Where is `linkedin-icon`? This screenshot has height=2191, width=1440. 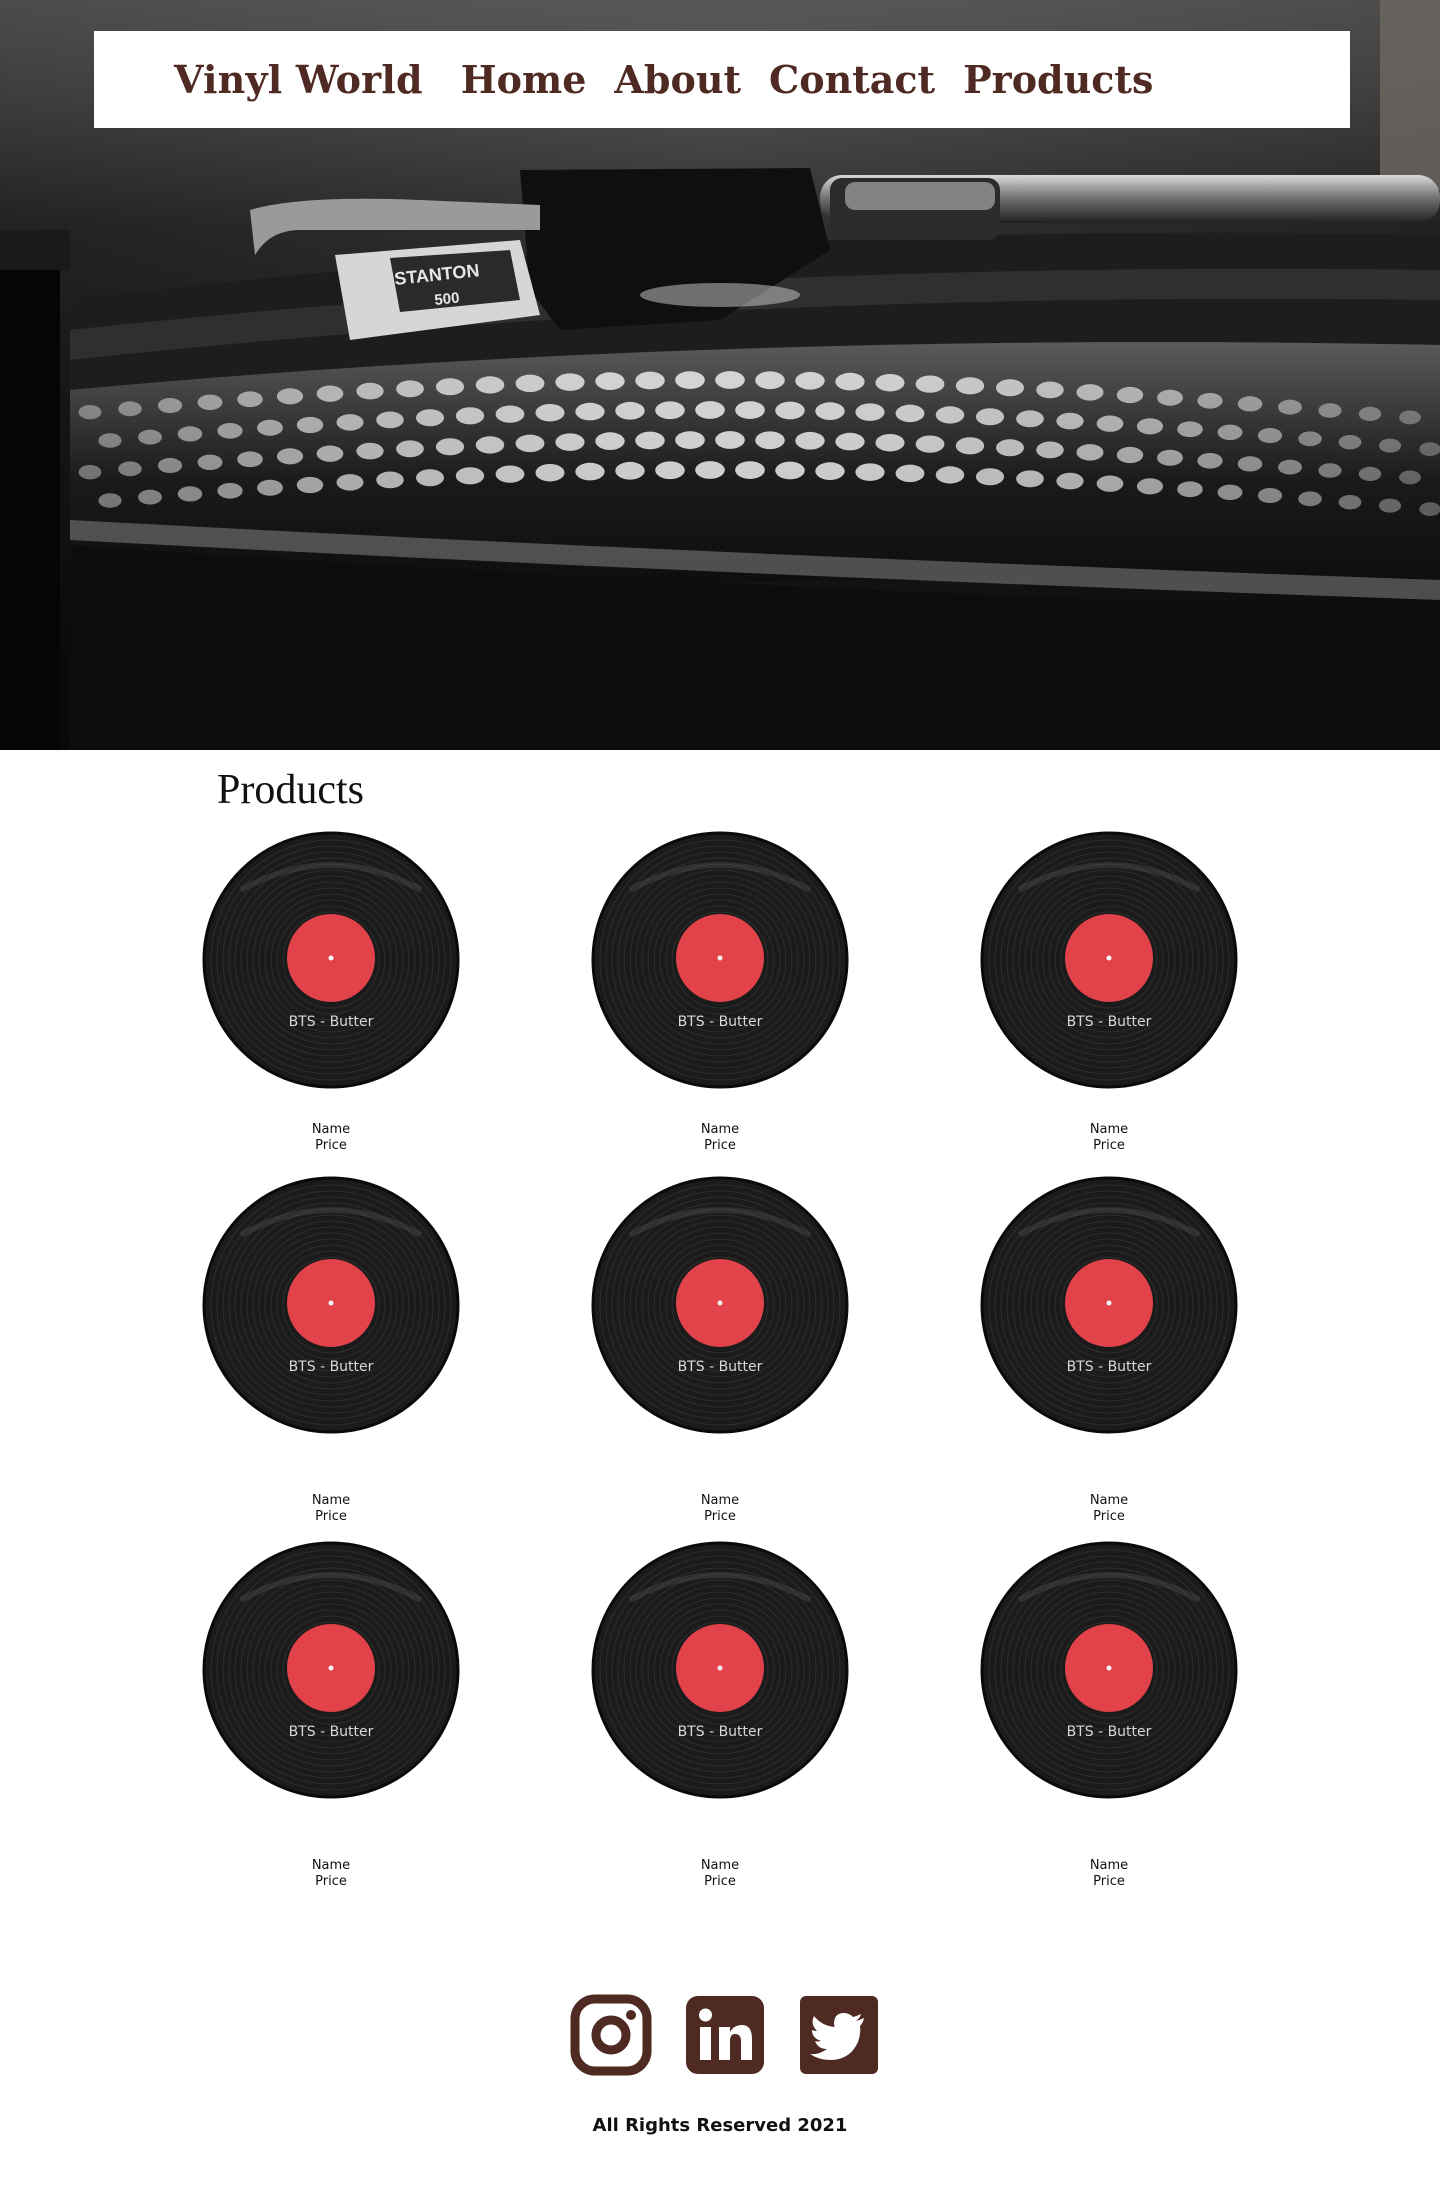
linkedin-icon is located at coordinates (725, 2035).